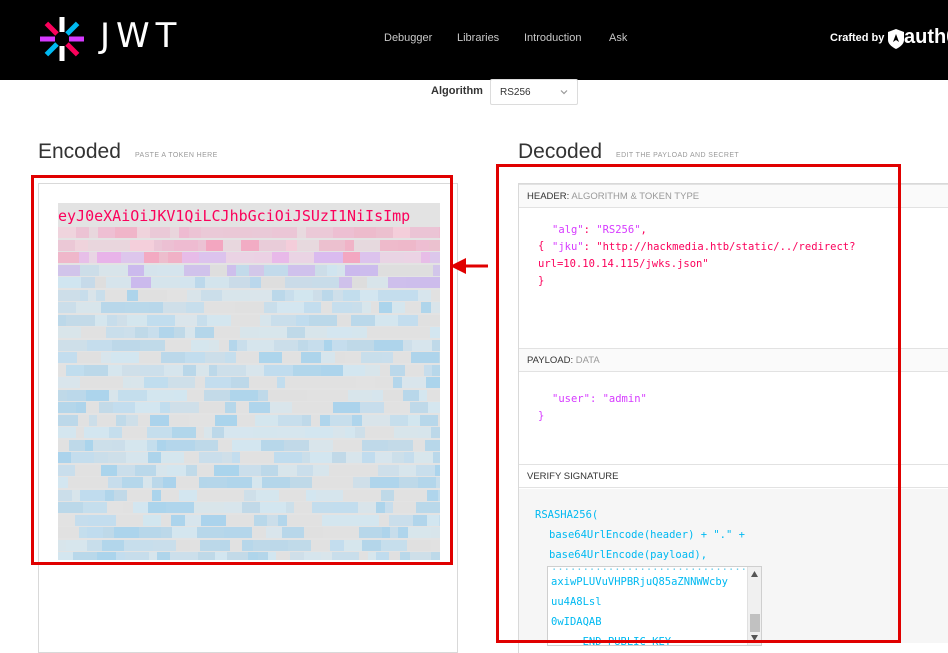 Image resolution: width=948 pixels, height=653 pixels. I want to click on algorithm-select: RS256, so click(534, 92).